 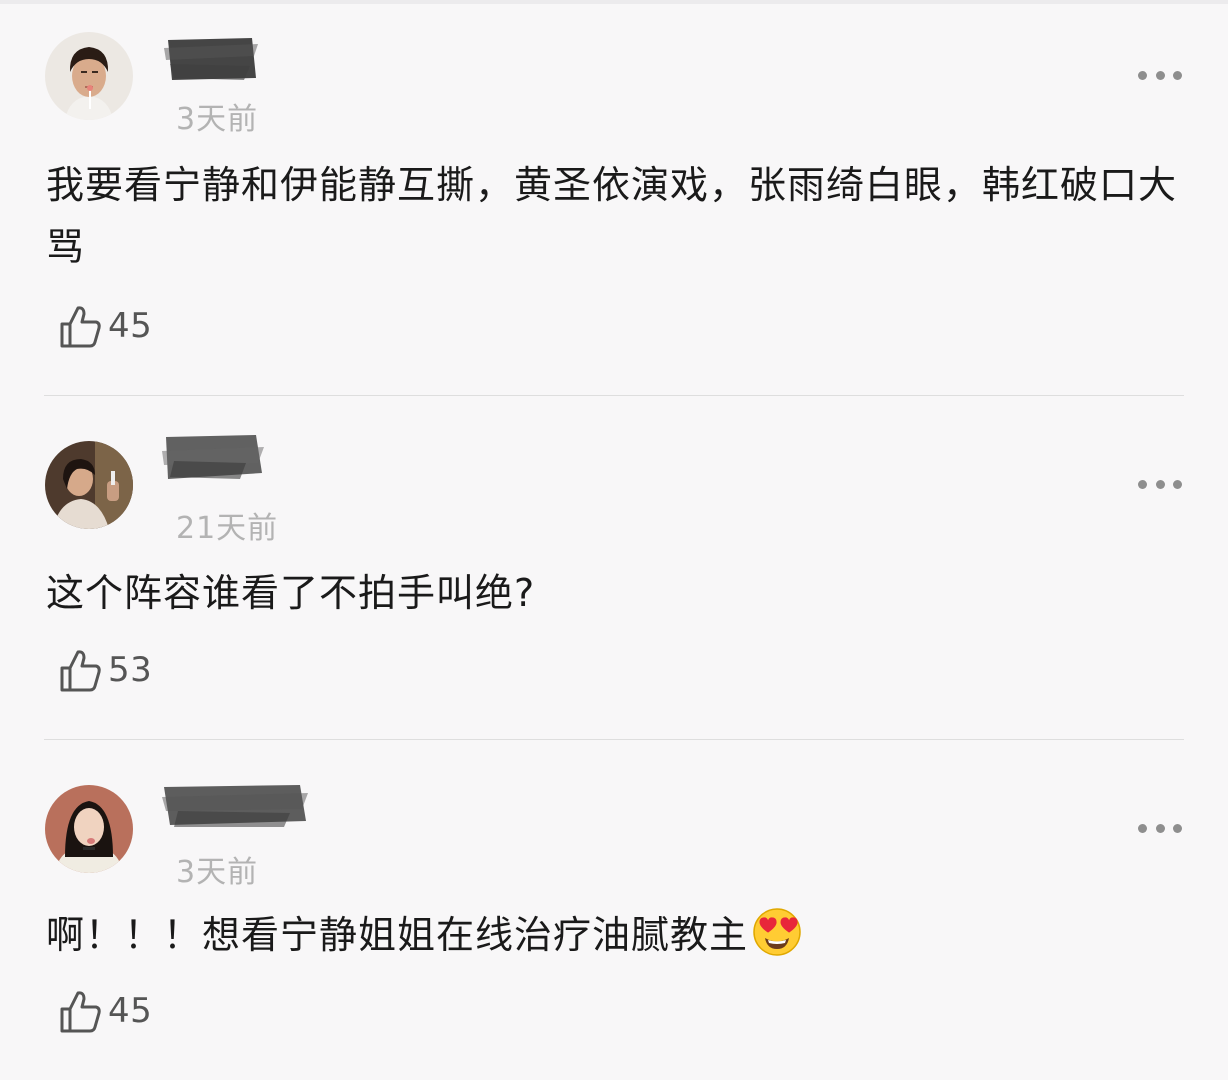 What do you see at coordinates (397, 935) in the screenshot?
I see `comment-text-body: 啊！！！想看宁静姐姐在线治疗油腻教主` at bounding box center [397, 935].